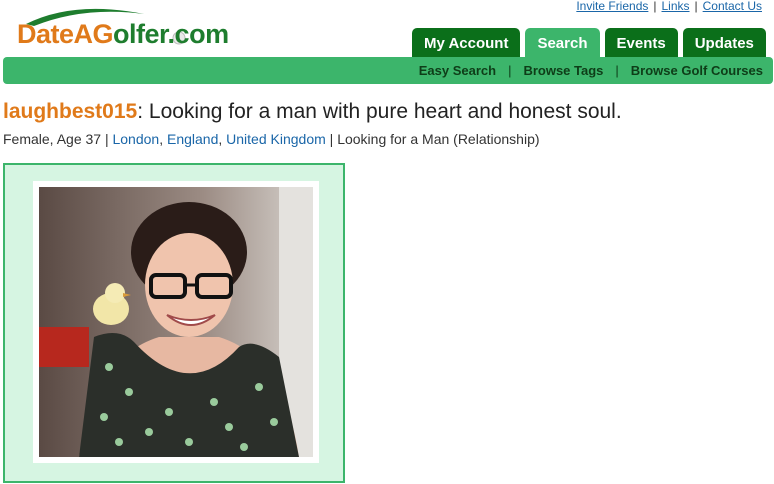 This screenshot has width=774, height=484. What do you see at coordinates (432, 139) in the screenshot?
I see `seeking-text: | Looking for a Man (Relationship)` at bounding box center [432, 139].